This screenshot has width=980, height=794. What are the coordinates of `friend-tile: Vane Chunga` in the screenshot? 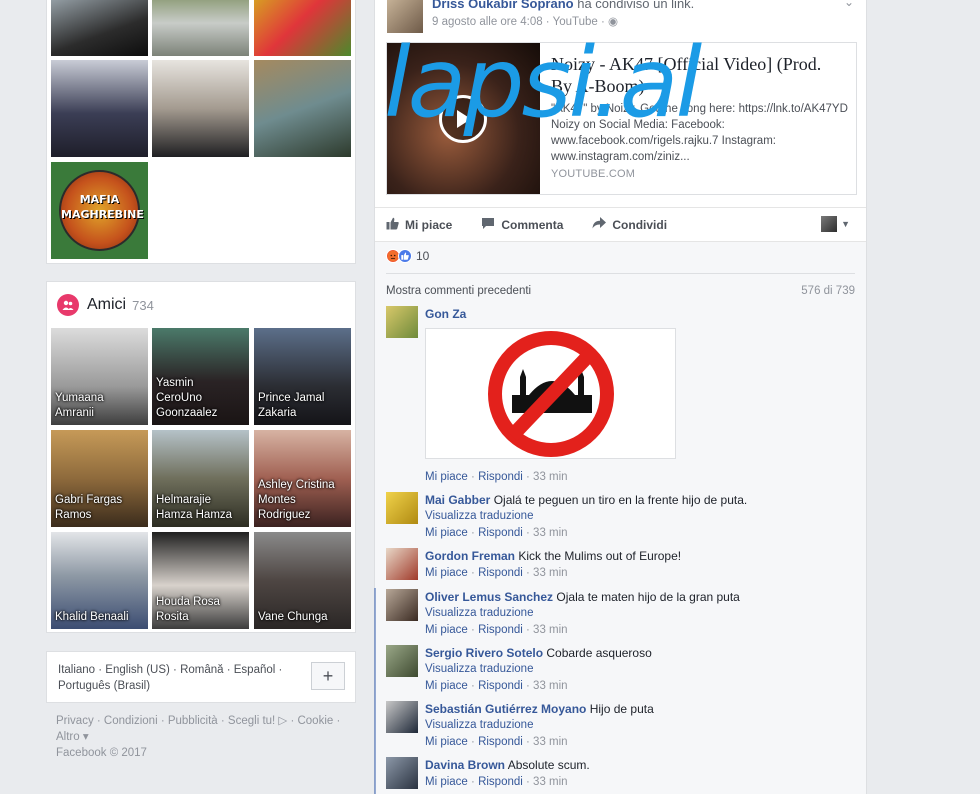 It's located at (302, 580).